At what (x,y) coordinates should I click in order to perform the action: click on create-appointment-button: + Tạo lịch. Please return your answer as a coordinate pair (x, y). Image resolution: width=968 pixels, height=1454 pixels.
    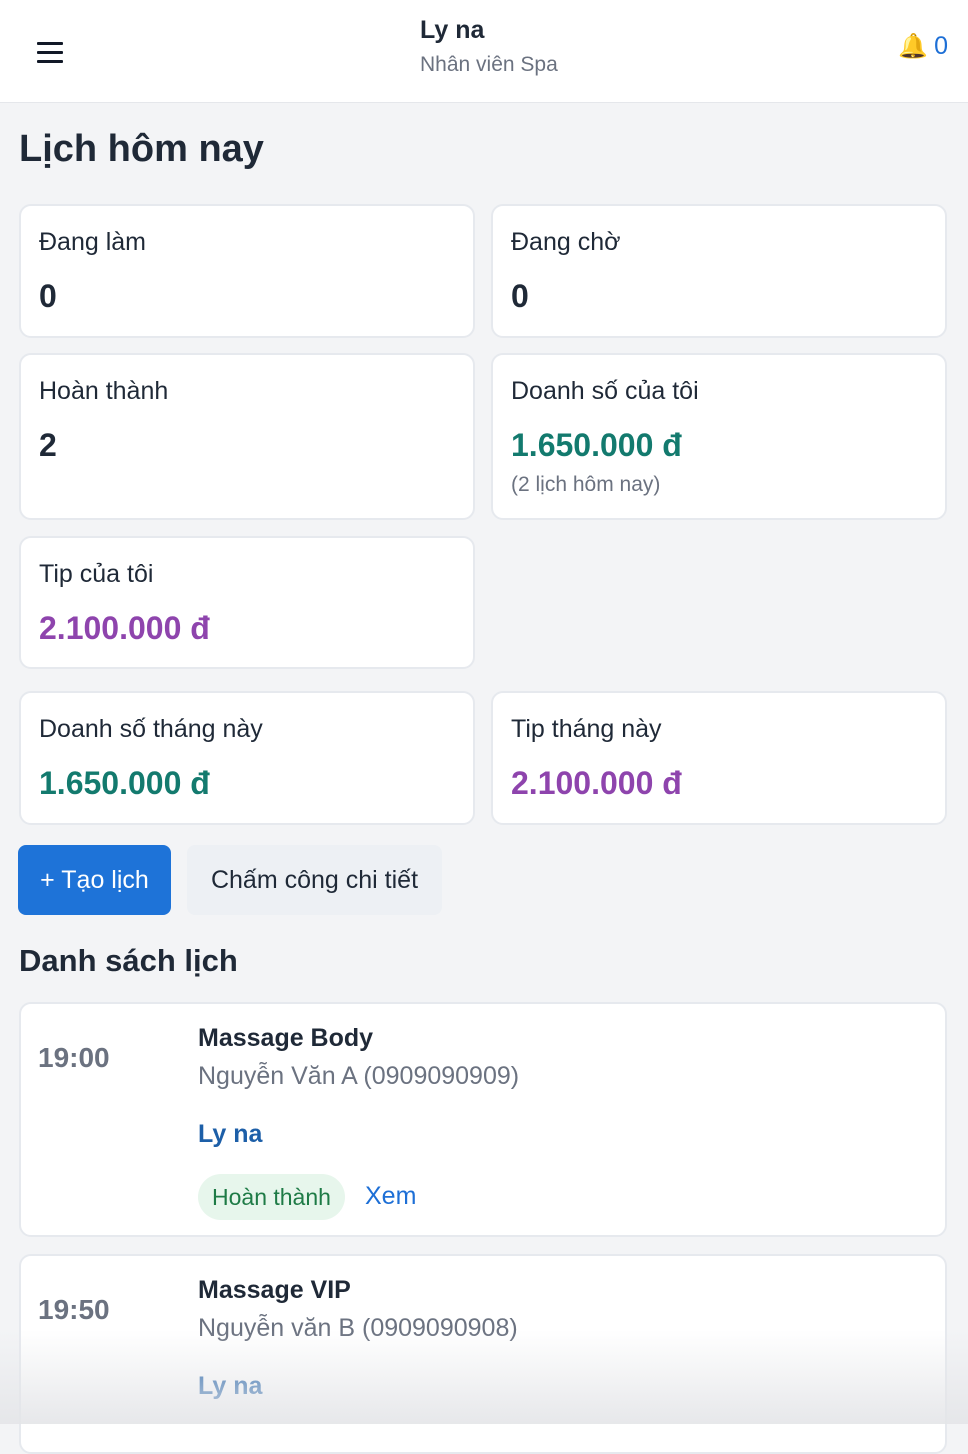
    Looking at the image, I should click on (94, 880).